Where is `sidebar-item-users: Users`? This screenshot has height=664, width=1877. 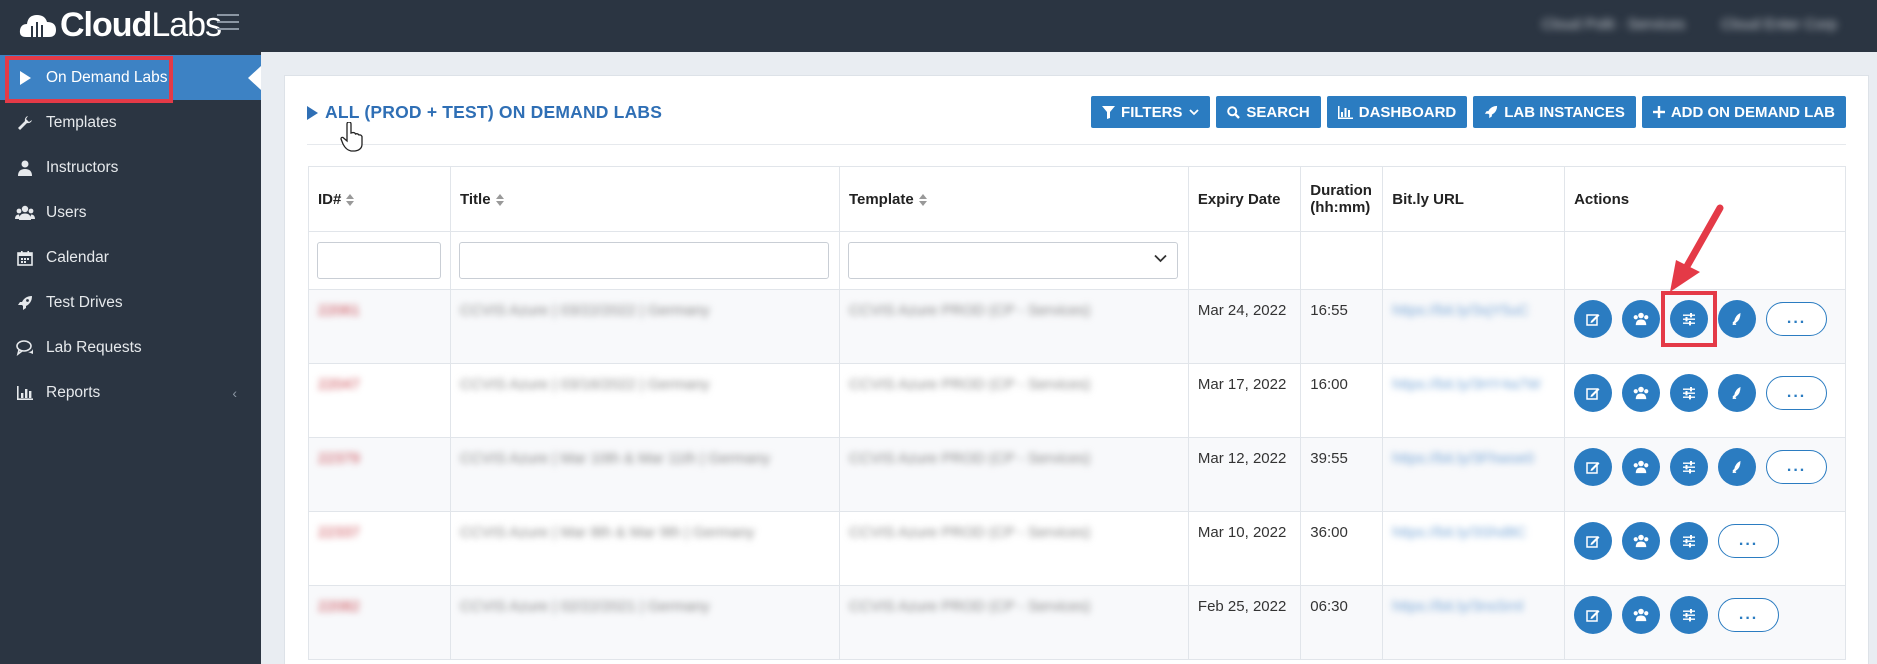
sidebar-item-users: Users is located at coordinates (130, 212).